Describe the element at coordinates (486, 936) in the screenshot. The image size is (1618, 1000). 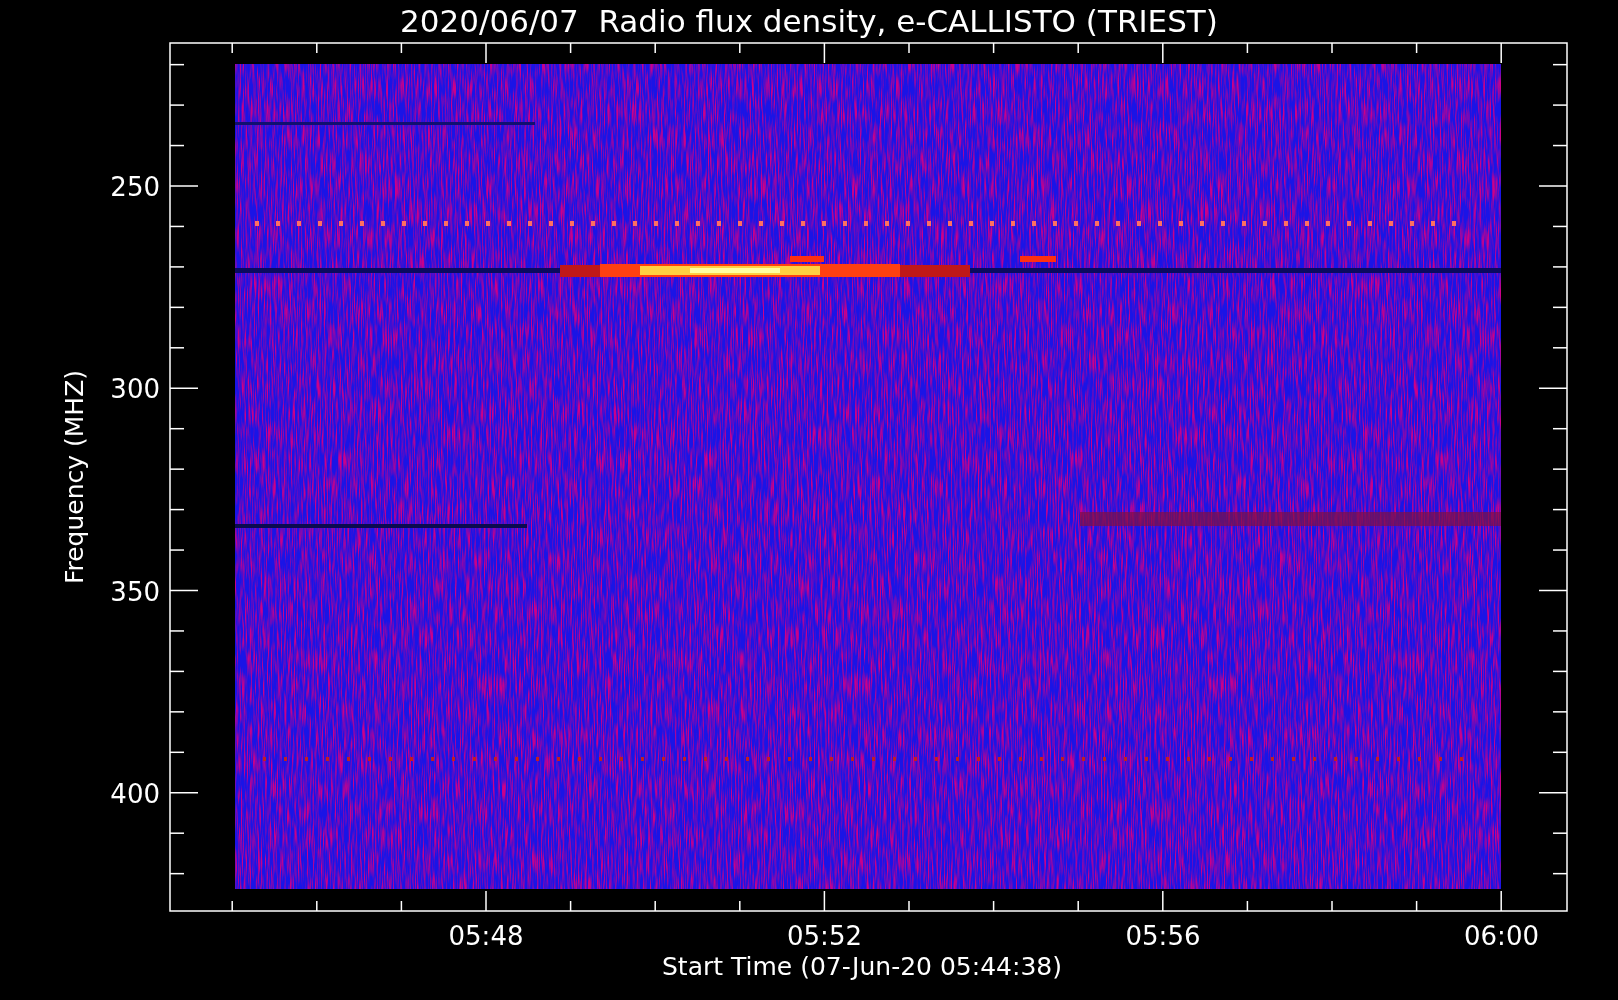
I see `tick-label: 05:48` at that location.